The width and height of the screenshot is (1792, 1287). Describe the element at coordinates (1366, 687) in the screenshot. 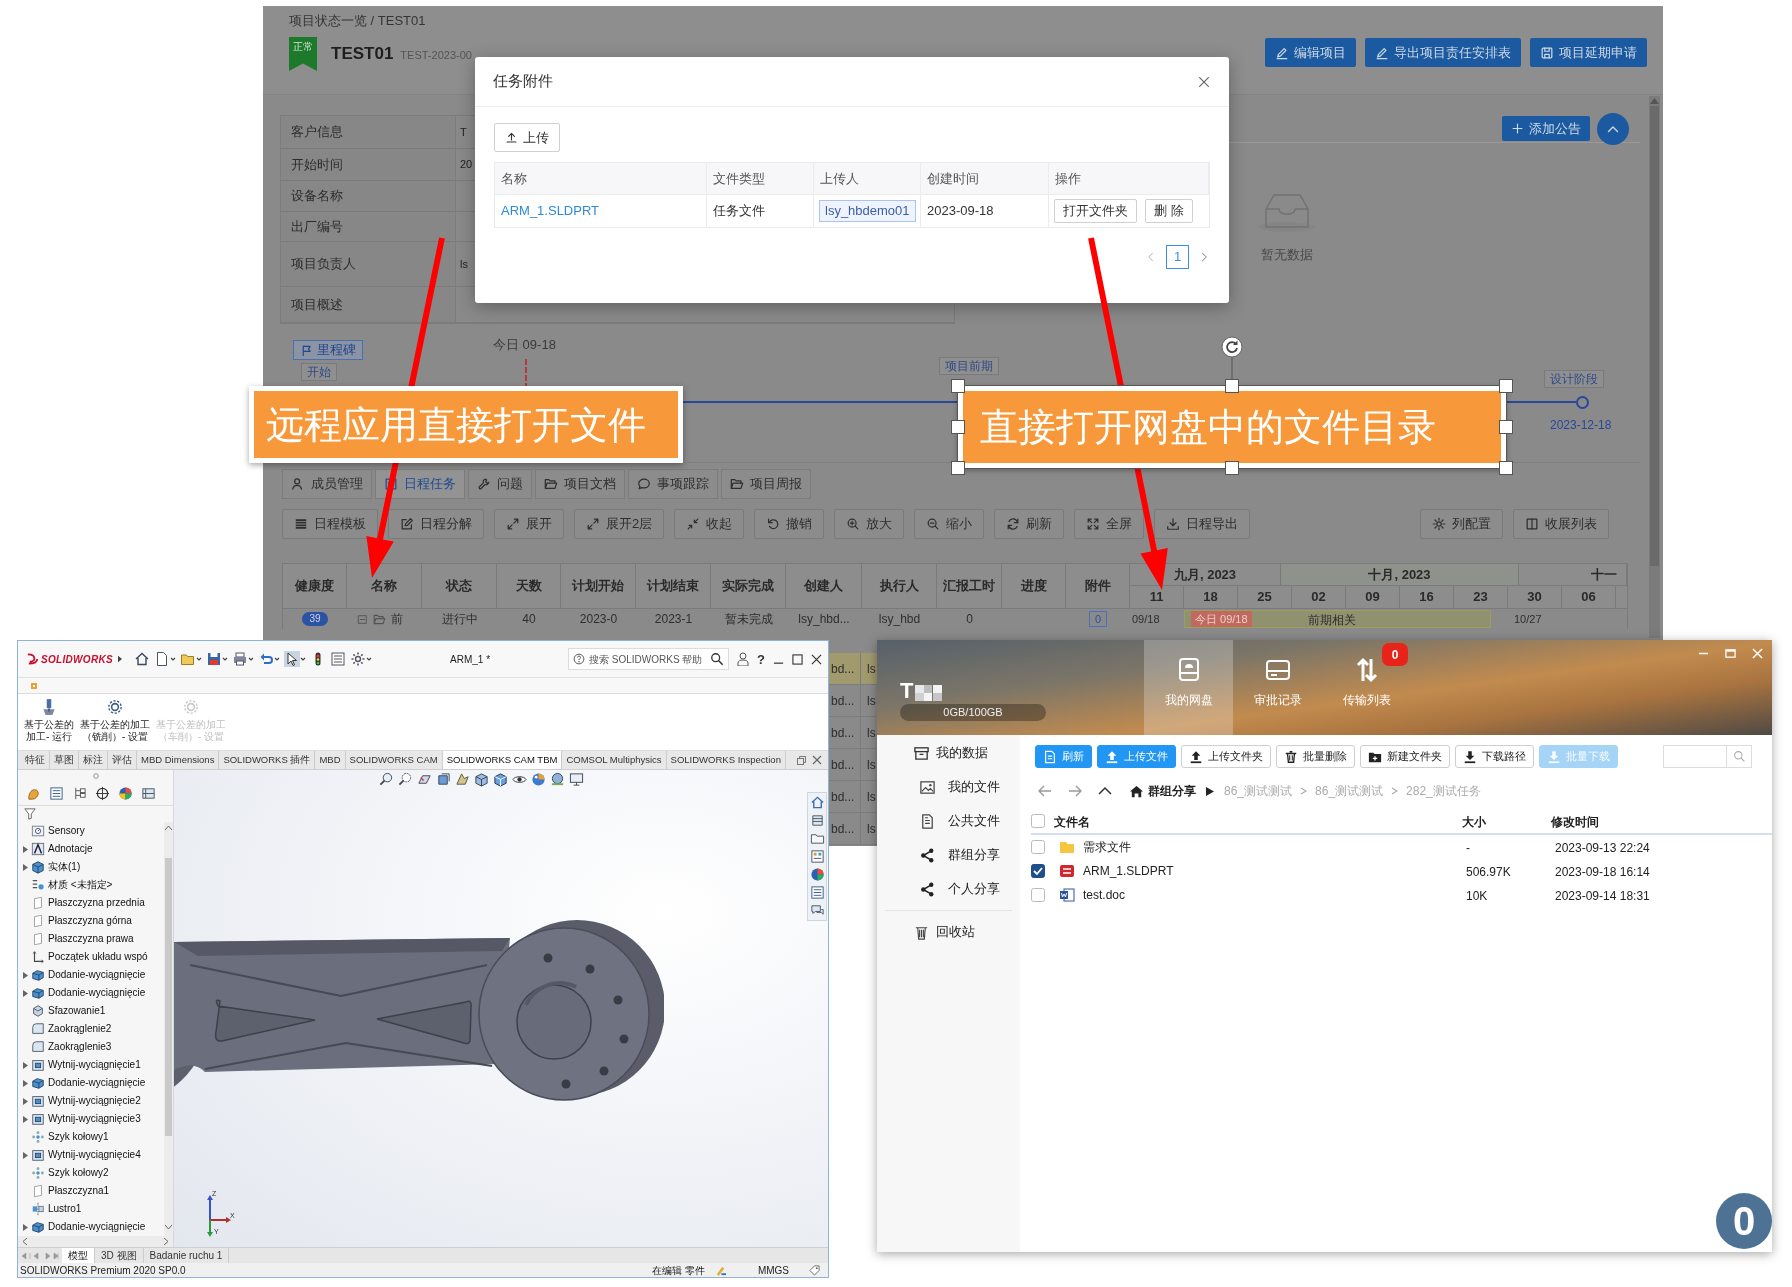

I see `nav-tab: 传输列表 0` at that location.